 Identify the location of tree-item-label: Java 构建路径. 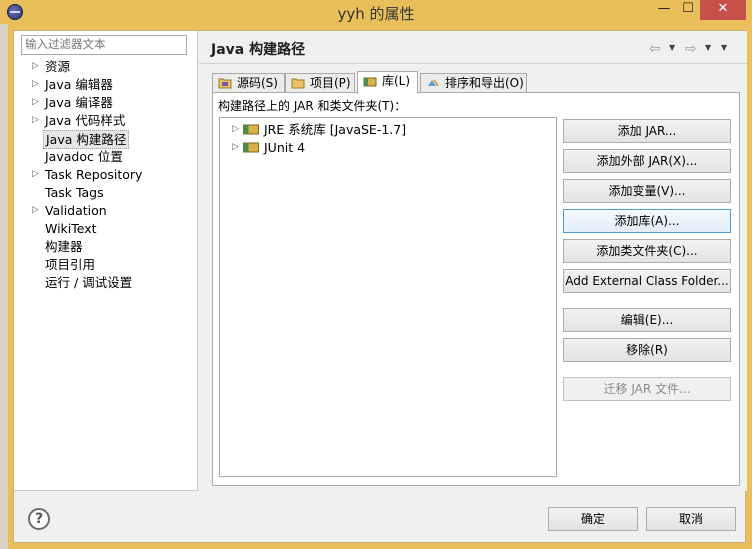
(86, 139).